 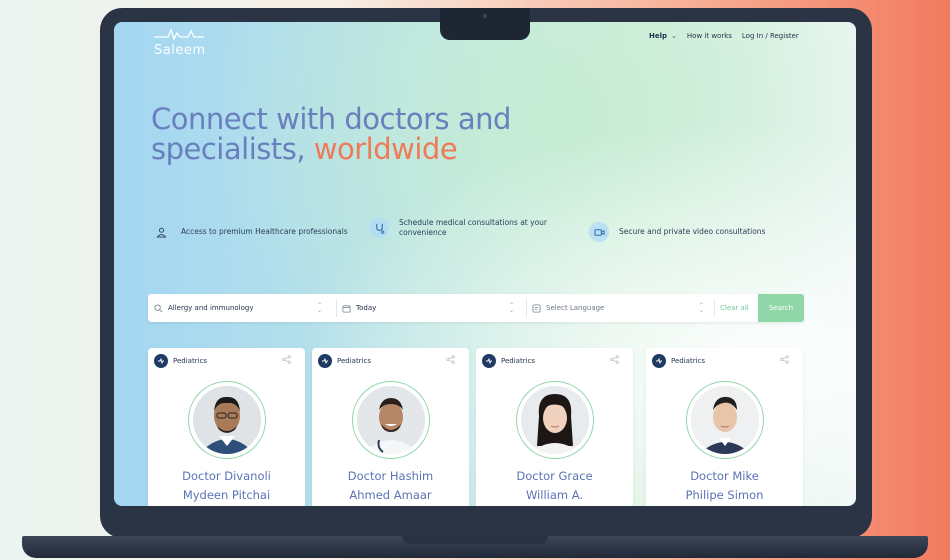 I want to click on doctor-name-line2: Philipe Simon, so click(x=724, y=495).